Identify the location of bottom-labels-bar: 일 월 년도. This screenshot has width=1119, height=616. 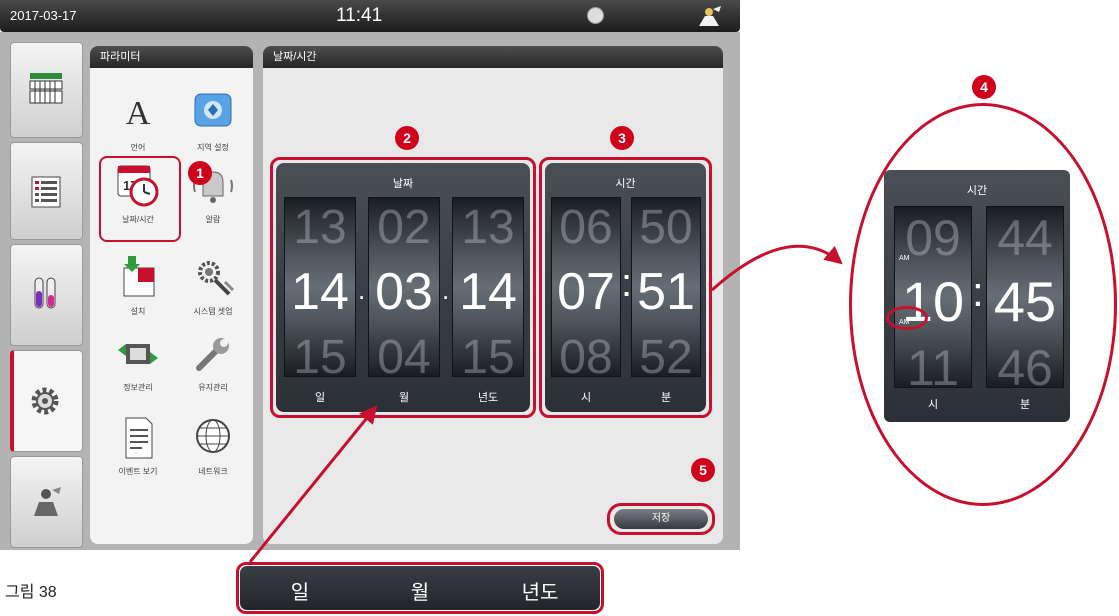
(420, 588).